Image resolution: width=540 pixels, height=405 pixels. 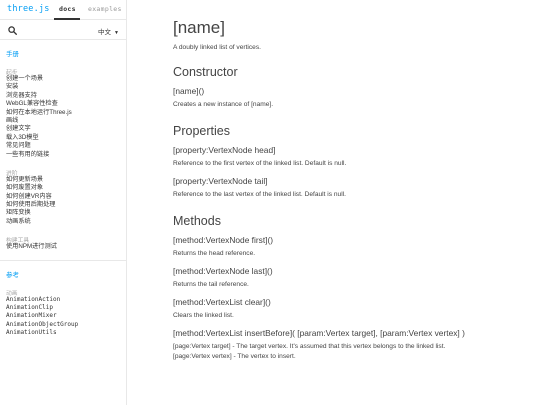 I want to click on sidebar-group-title: 动画, so click(x=12, y=293).